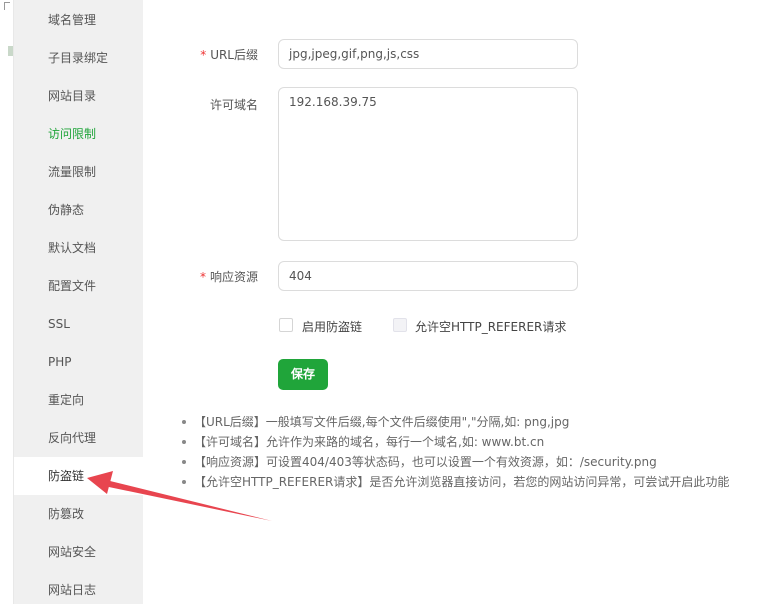 This screenshot has height=604, width=757. What do you see at coordinates (382, 422) in the screenshot?
I see `tip-text: 【URL后缀】一般填写文件后缀,每个文件后缀使用","分隔,如: png,jpg` at bounding box center [382, 422].